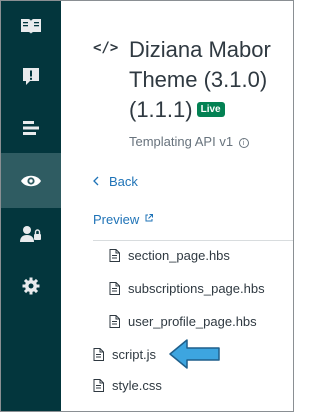 The width and height of the screenshot is (320, 412). Describe the element at coordinates (200, 49) in the screenshot. I see `title-line-name: Diziana Mabor` at that location.